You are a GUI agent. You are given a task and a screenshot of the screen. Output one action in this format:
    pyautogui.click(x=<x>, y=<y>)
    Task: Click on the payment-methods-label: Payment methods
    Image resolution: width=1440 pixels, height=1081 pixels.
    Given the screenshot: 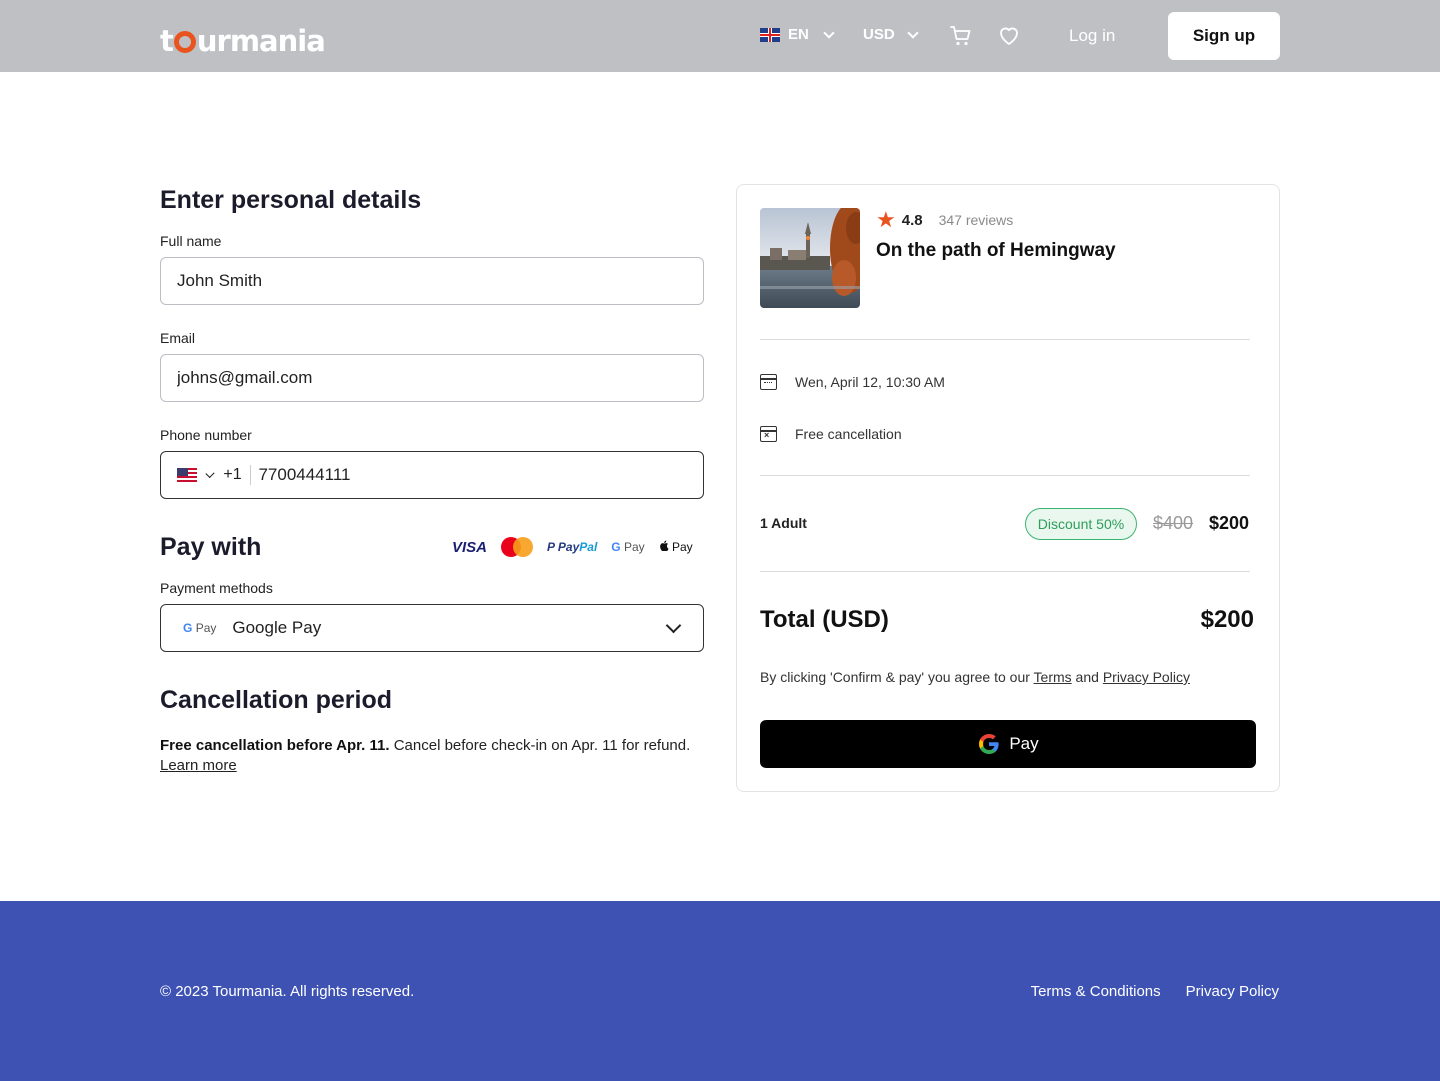 What is the action you would take?
    pyautogui.click(x=216, y=588)
    